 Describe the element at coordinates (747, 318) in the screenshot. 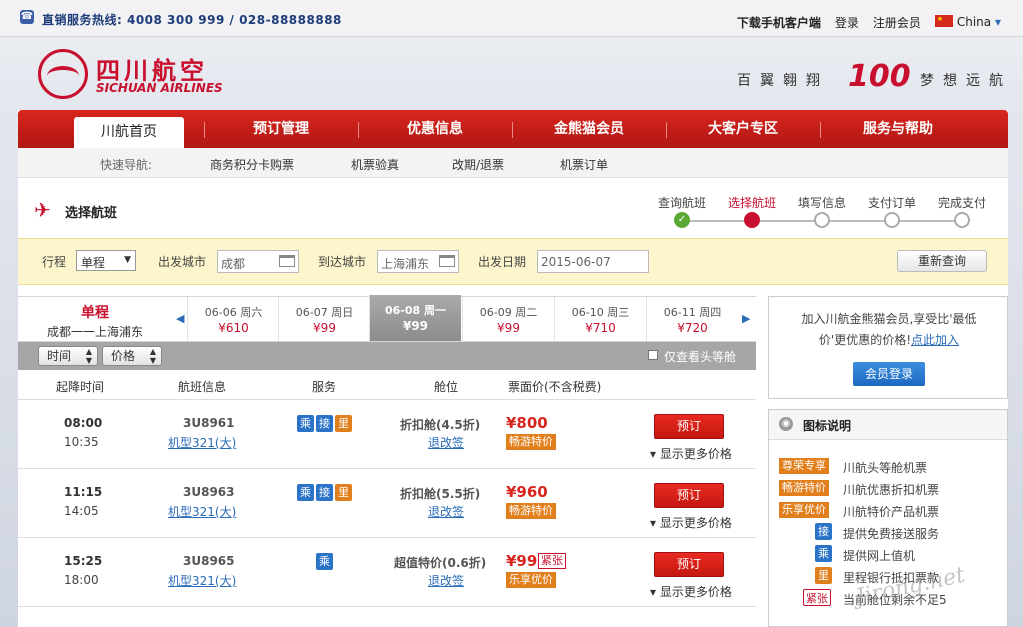

I see `next-dates-icon: ▶` at that location.